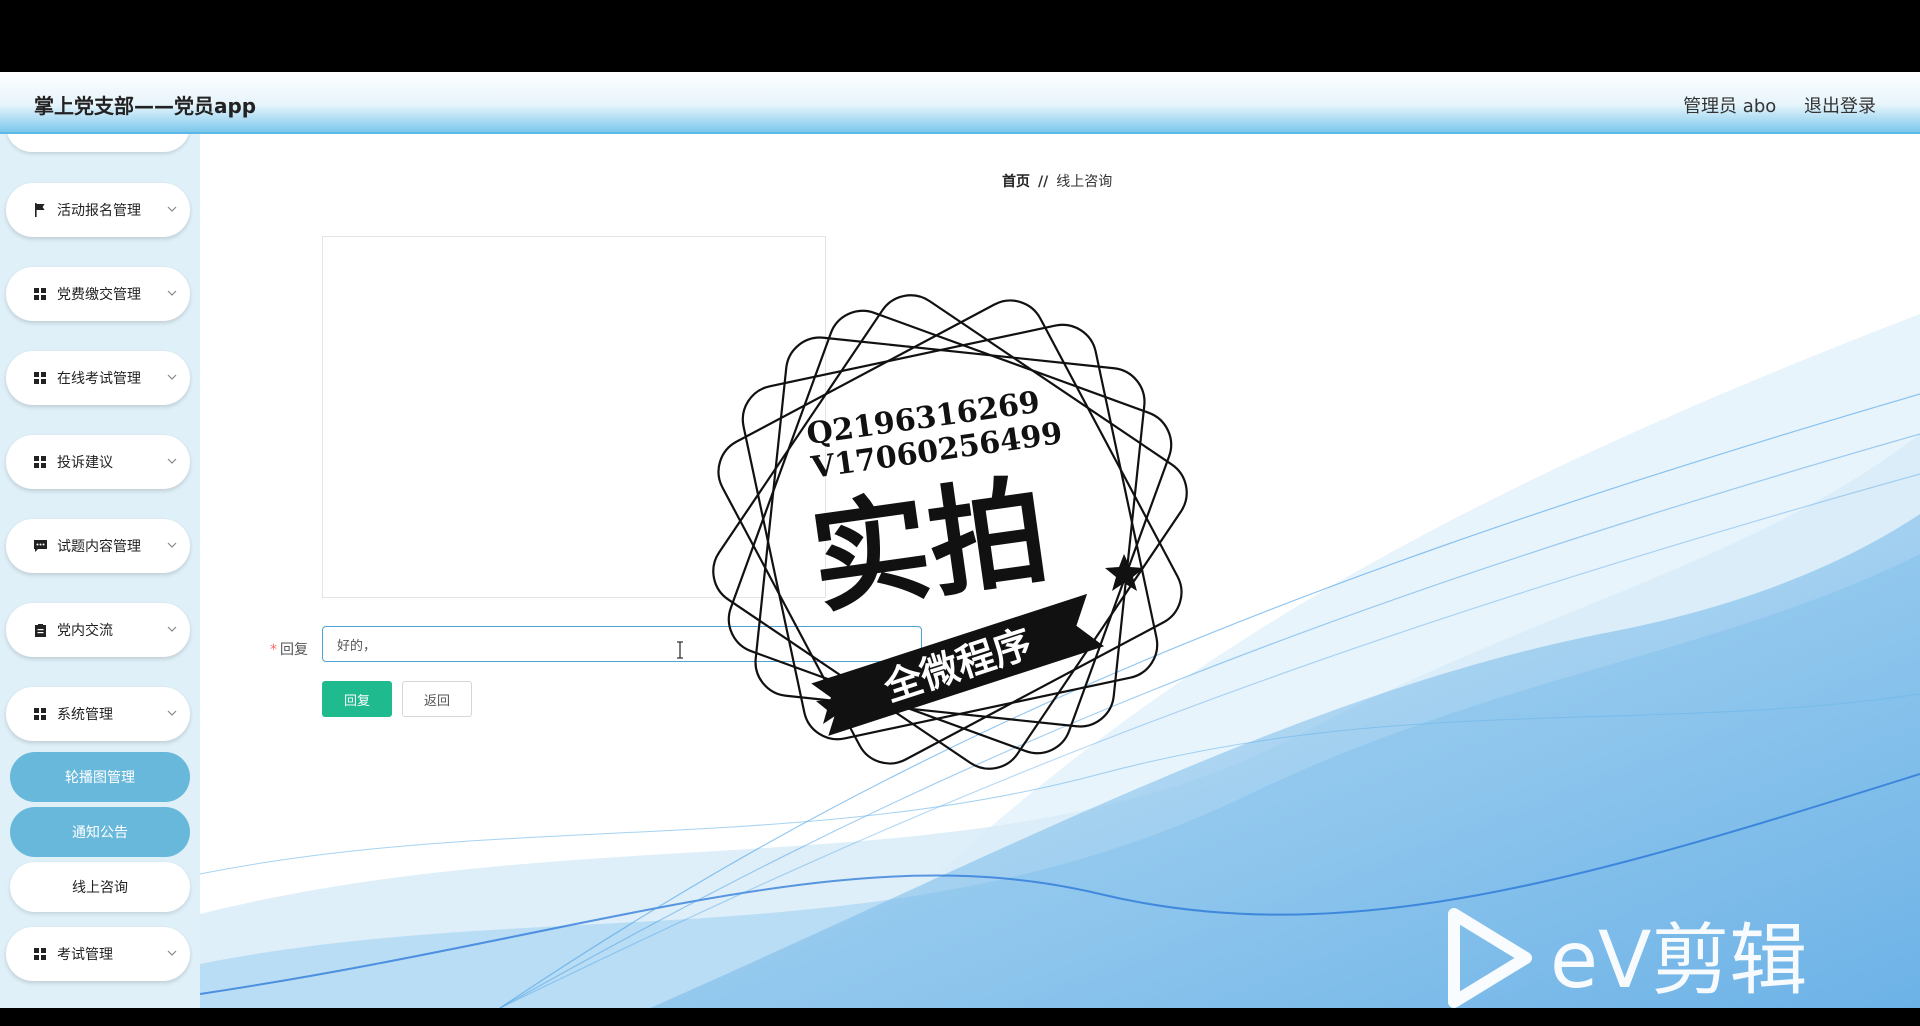 This screenshot has height=1026, width=1920. Describe the element at coordinates (98, 143) in the screenshot. I see `sidebar-menu-item-partial` at that location.